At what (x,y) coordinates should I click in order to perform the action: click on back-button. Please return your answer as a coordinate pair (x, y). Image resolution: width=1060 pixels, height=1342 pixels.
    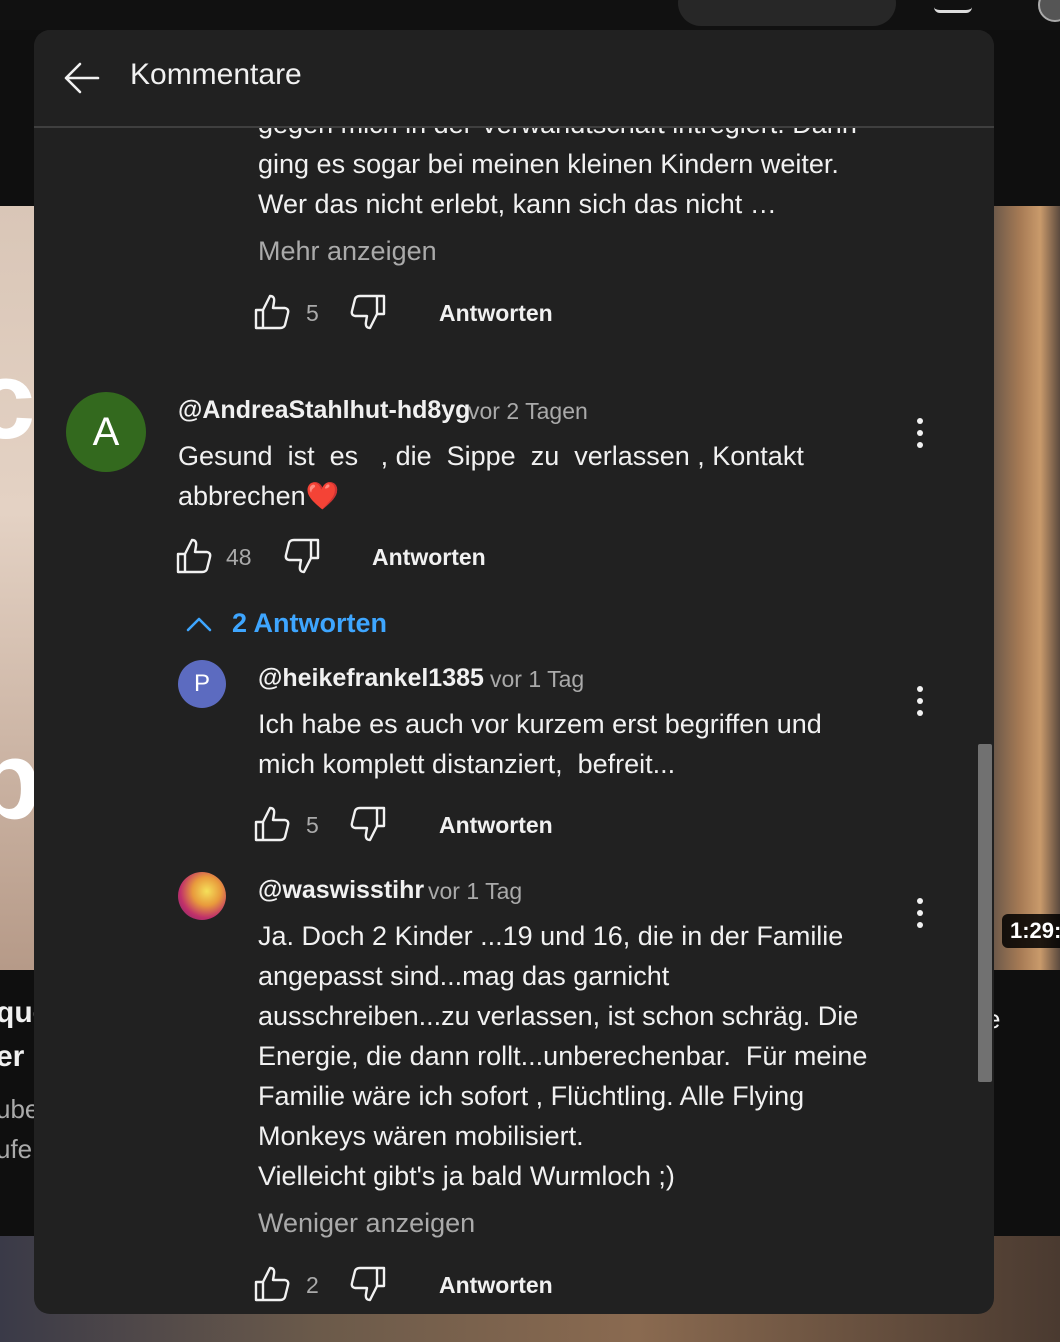
    Looking at the image, I should click on (82, 78).